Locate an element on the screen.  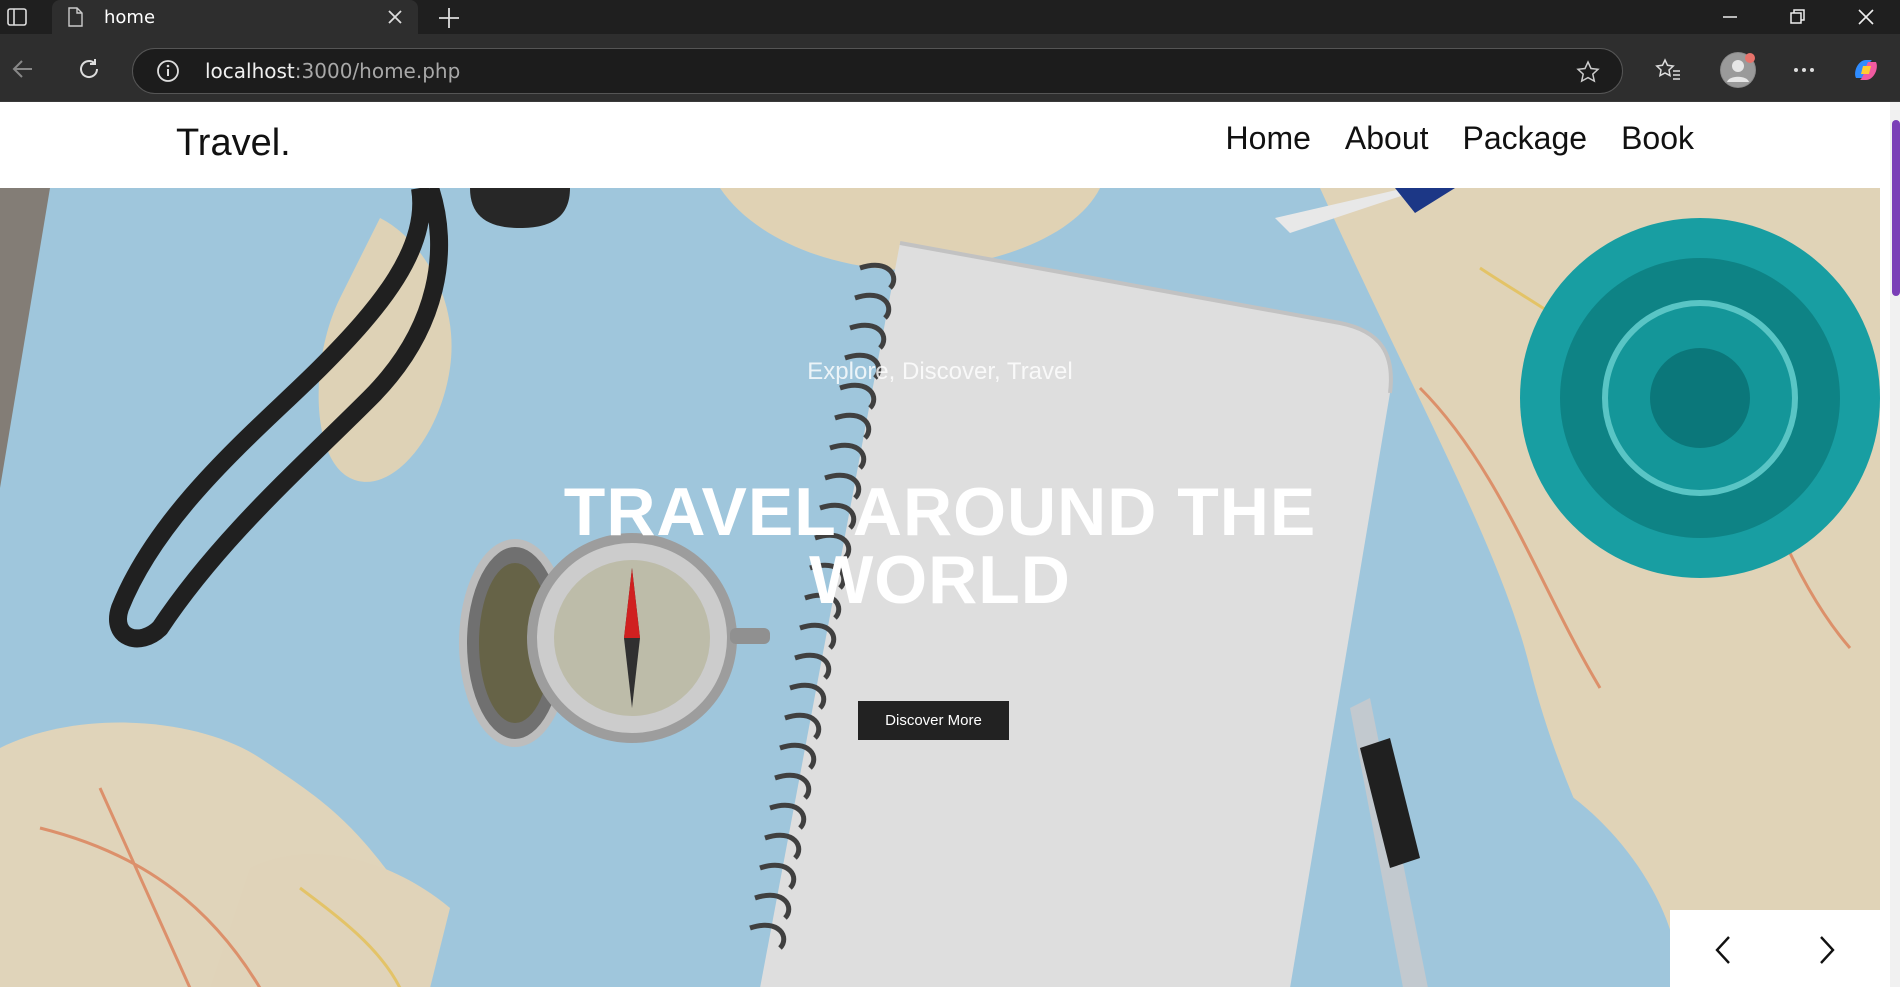
nav-home: Home is located at coordinates (1268, 138).